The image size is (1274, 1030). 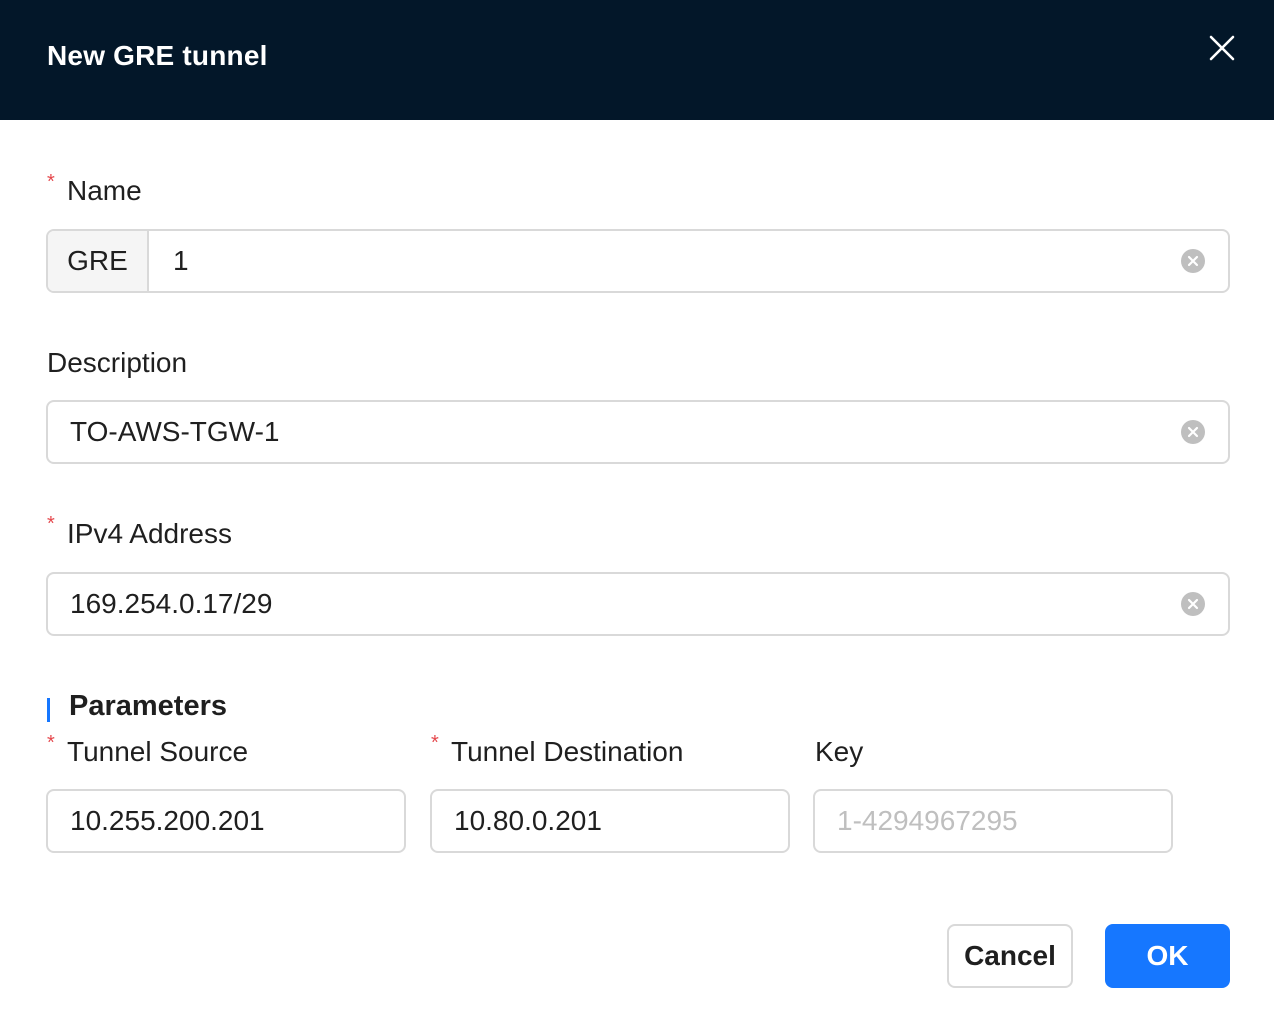 I want to click on tunnel-source-field, so click(x=251, y=821).